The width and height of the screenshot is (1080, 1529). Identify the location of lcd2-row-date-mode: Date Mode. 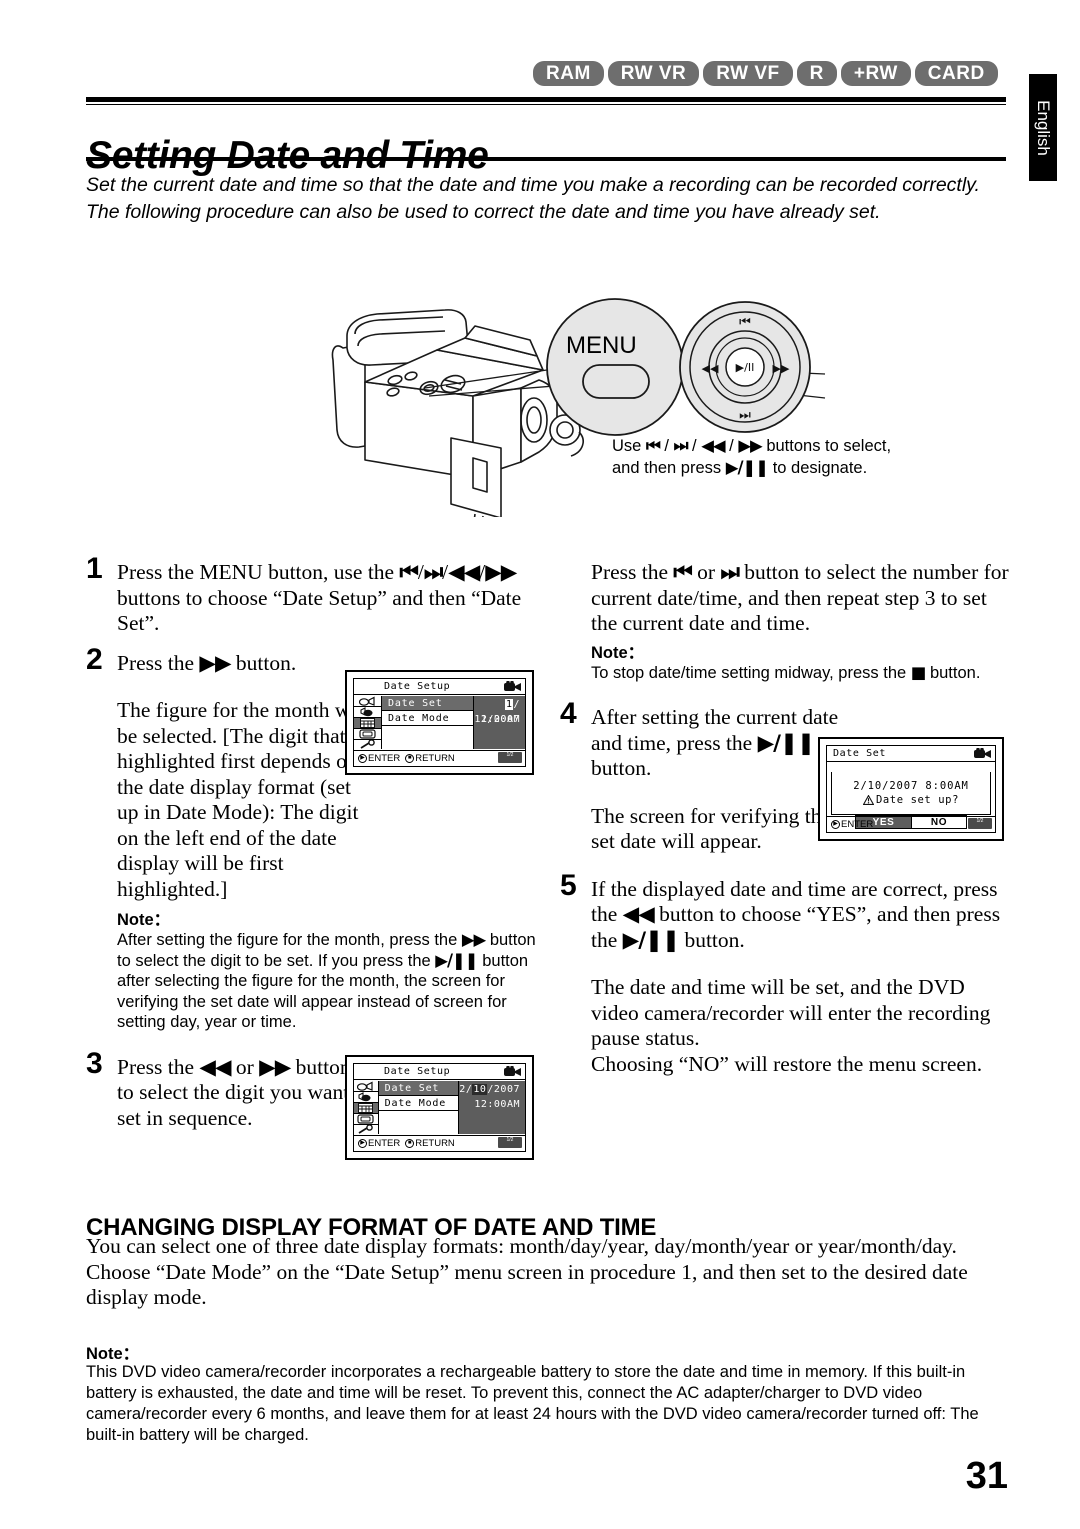
(418, 1103).